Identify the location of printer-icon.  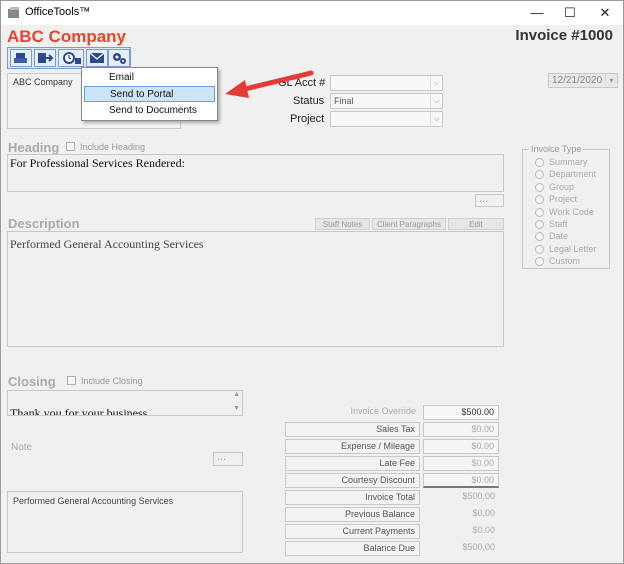
(20, 58).